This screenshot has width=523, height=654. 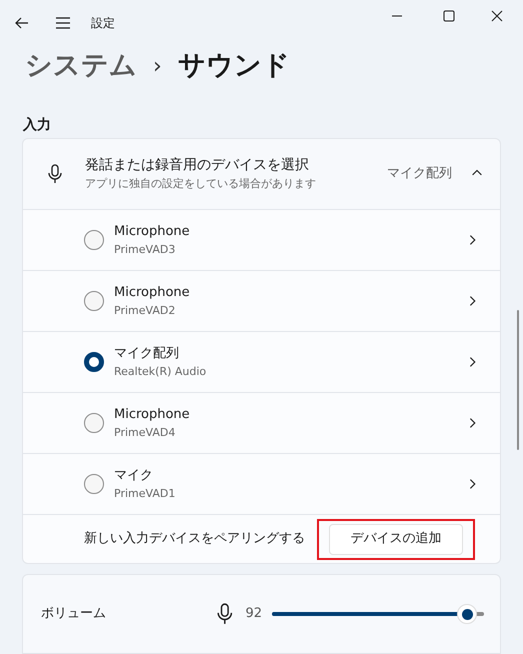 I want to click on device-row: Microphone PrimeVAD3, so click(x=261, y=240).